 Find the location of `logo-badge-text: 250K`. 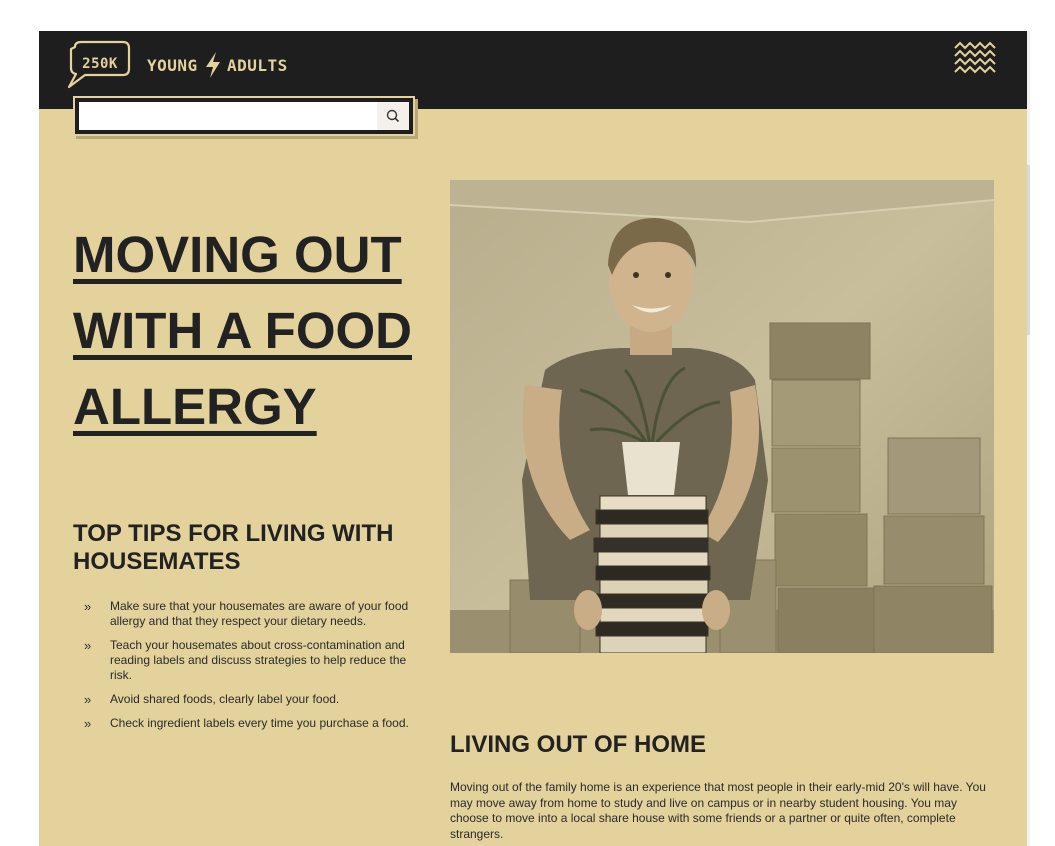

logo-badge-text: 250K is located at coordinates (100, 64).